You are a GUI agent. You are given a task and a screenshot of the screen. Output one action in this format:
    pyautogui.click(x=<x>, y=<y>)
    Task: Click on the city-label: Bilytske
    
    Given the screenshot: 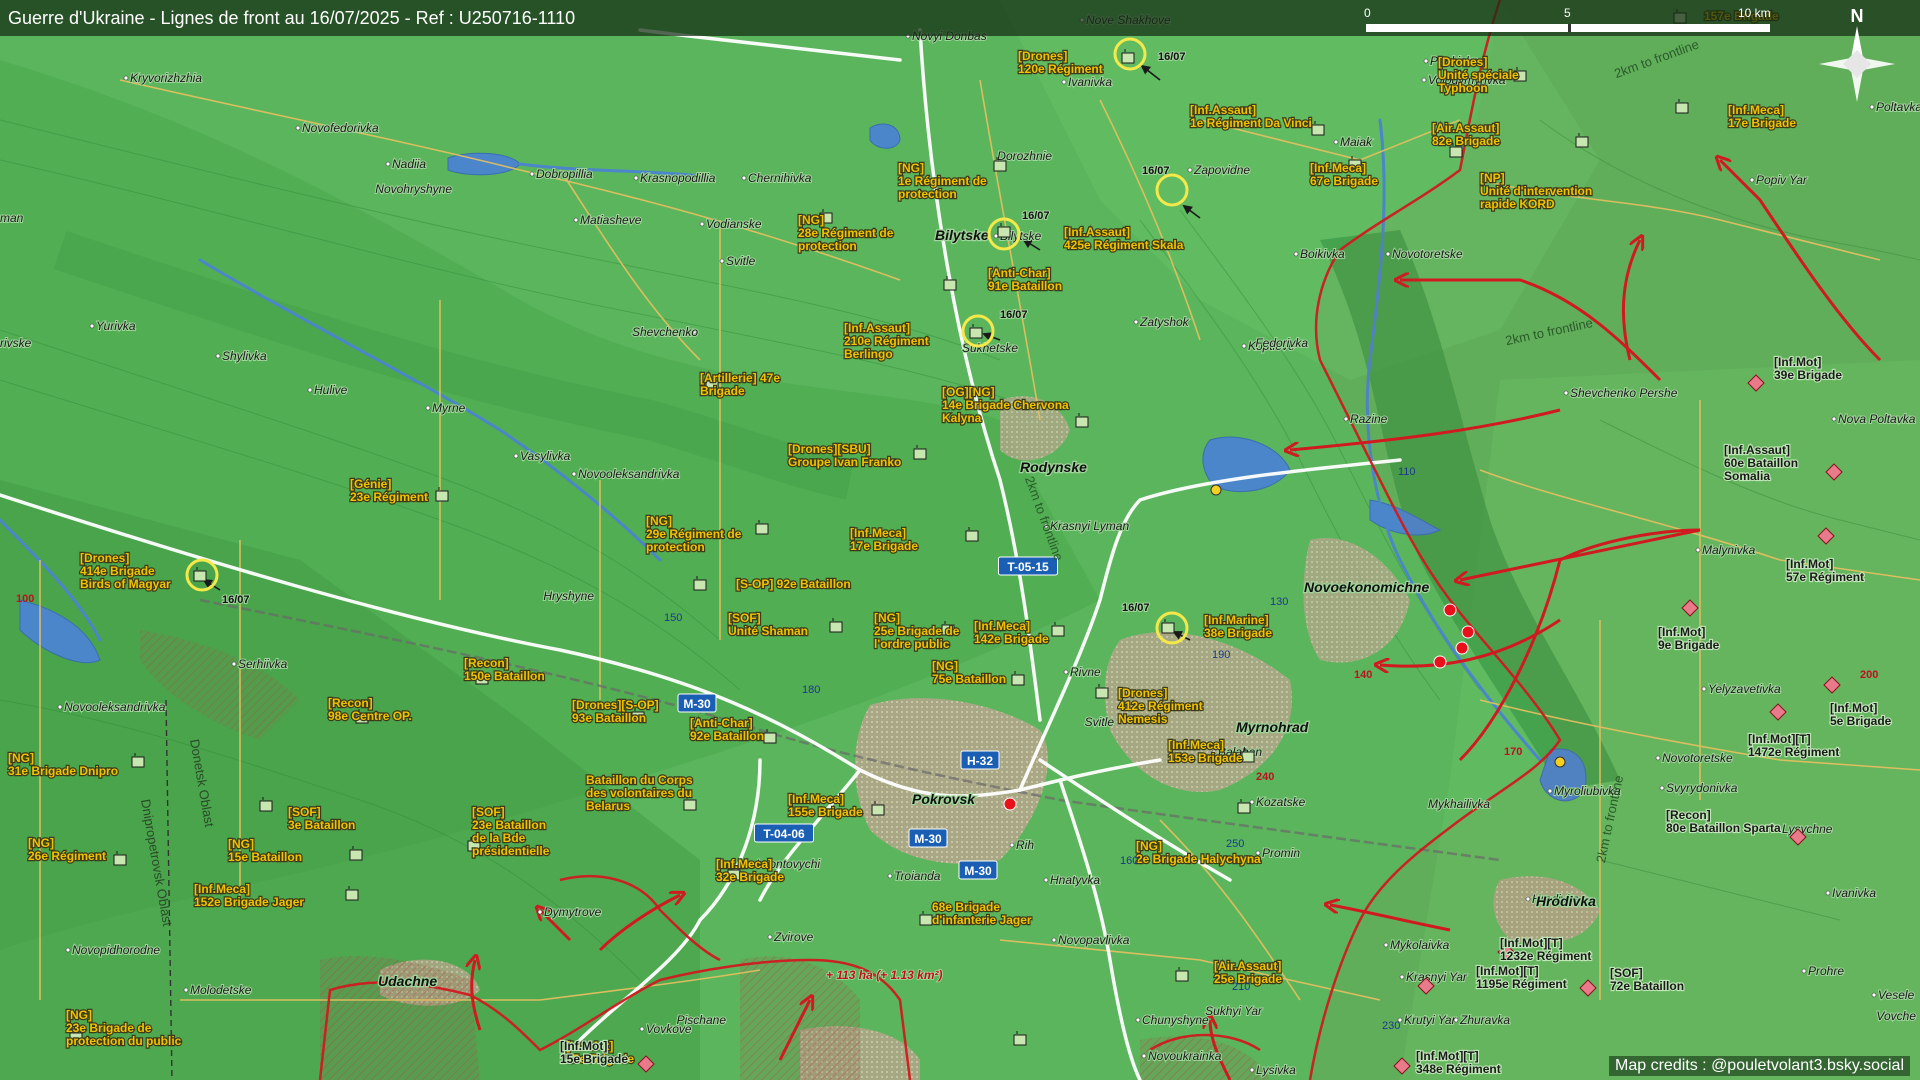 What is the action you would take?
    pyautogui.click(x=962, y=235)
    